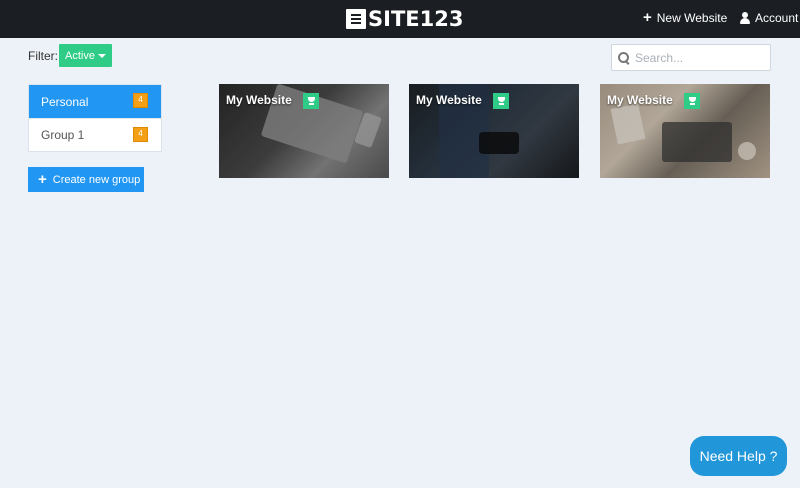  Describe the element at coordinates (95, 134) in the screenshot. I see `group-item-group-1: Group 1 4` at that location.